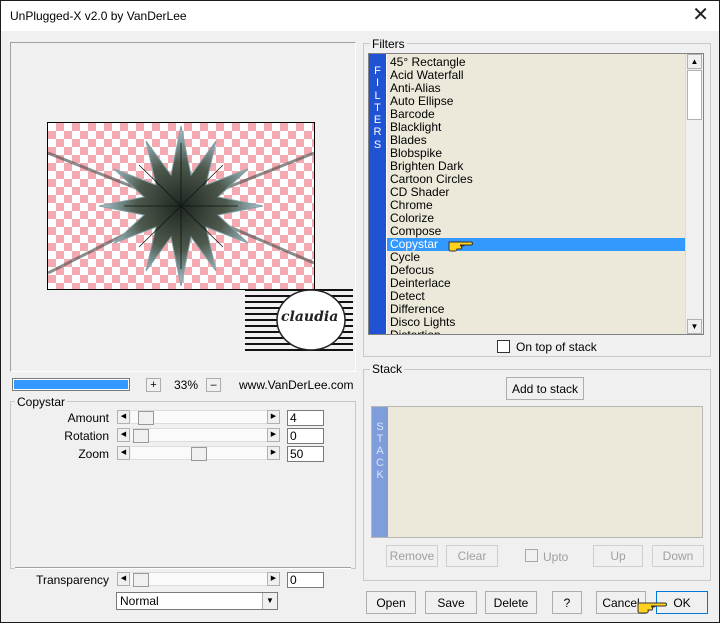 This screenshot has width=720, height=623. What do you see at coordinates (545, 388) in the screenshot?
I see `add-to-stack-button: Add to stack` at bounding box center [545, 388].